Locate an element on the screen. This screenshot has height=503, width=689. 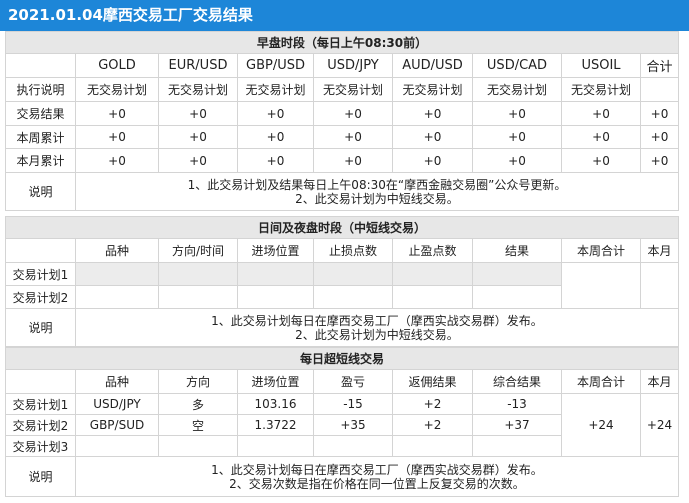
table-cell: 1.3722 is located at coordinates (275, 425).